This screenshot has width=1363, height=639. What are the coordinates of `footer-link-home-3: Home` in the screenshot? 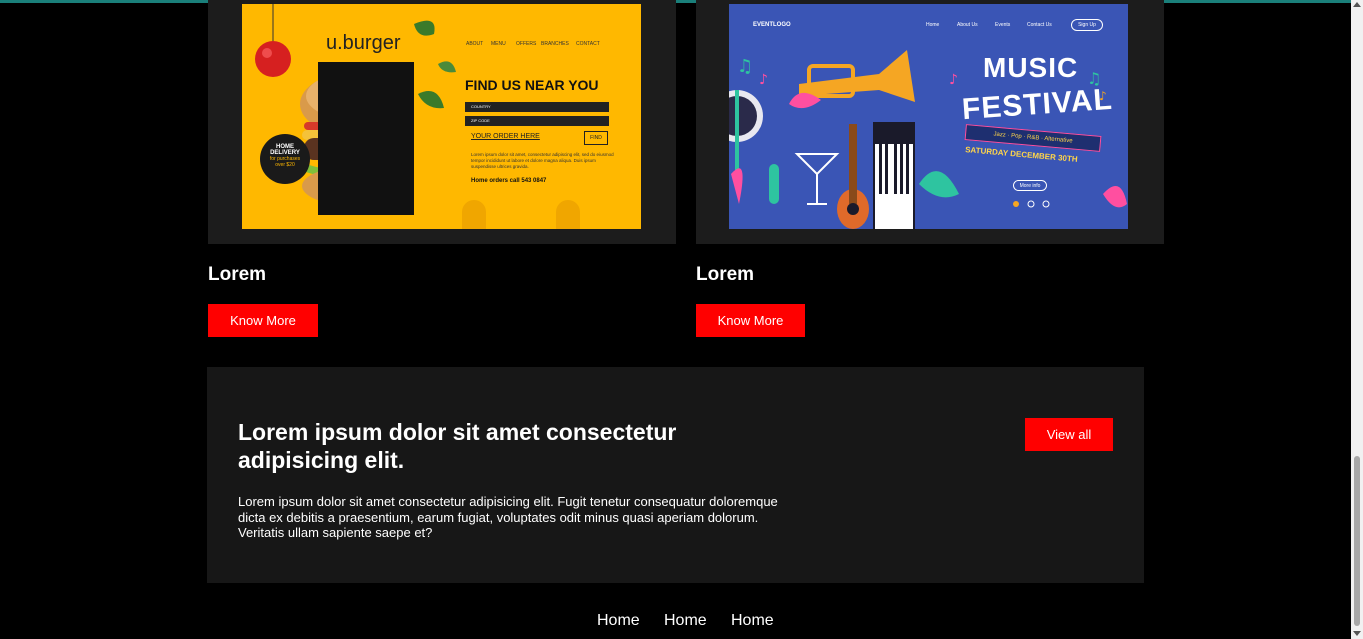 It's located at (752, 621).